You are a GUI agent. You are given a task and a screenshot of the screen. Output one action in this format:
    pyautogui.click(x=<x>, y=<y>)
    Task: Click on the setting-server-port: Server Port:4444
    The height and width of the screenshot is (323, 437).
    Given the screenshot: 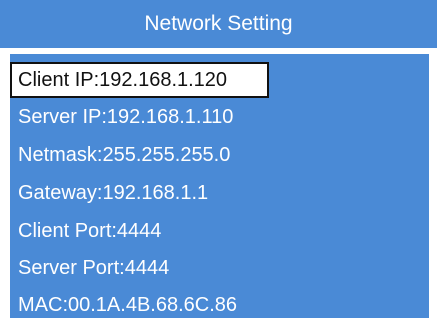 What is the action you would take?
    pyautogui.click(x=219, y=268)
    